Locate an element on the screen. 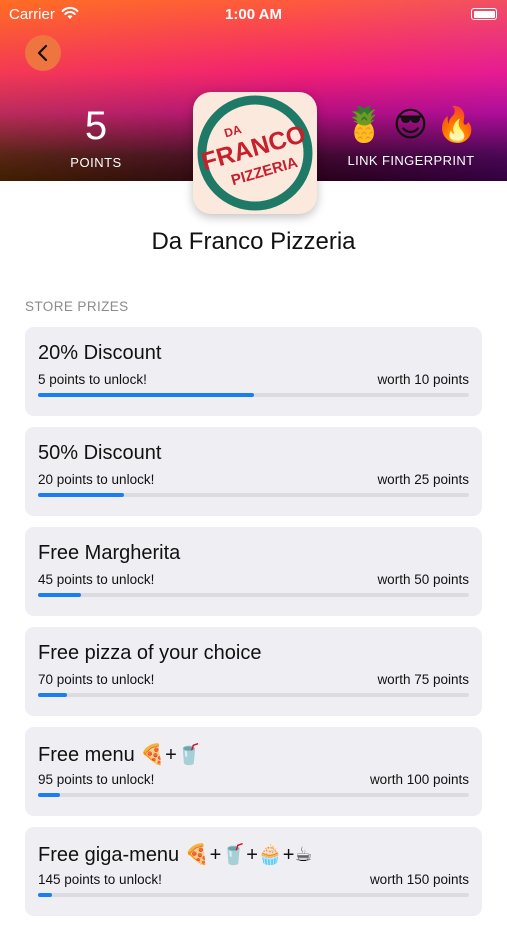 The height and width of the screenshot is (927, 507). prize-unlock-text: 145 points to unlock! is located at coordinates (100, 879).